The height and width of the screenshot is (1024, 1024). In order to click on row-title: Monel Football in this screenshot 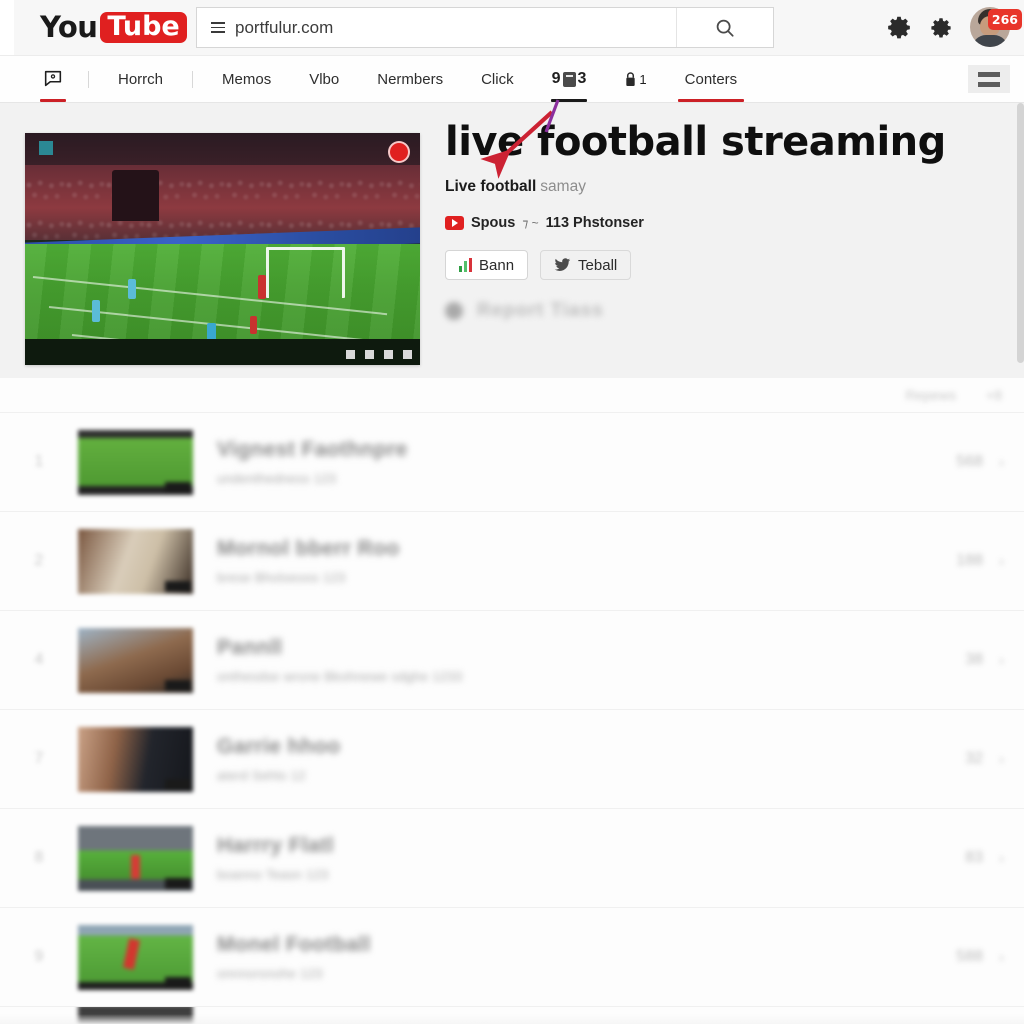, I will do `click(294, 944)`.